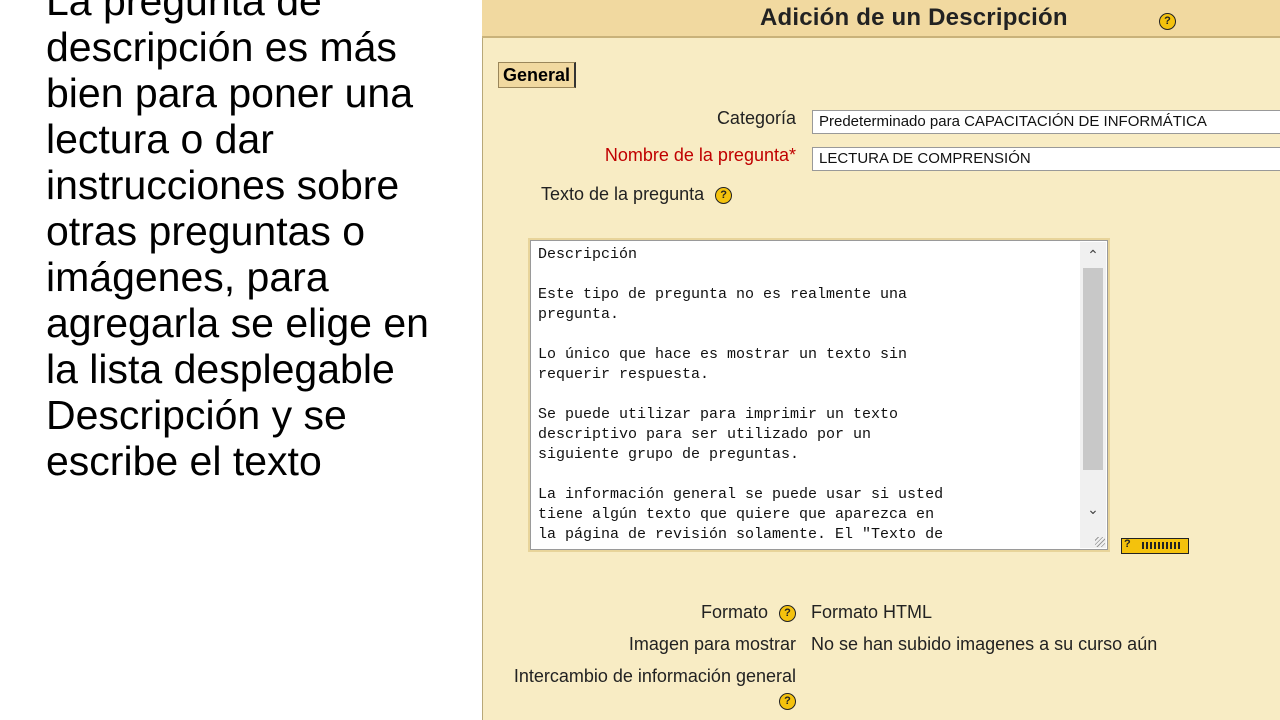 This screenshot has width=1280, height=720. I want to click on image-label: Imagen para mostrar, so click(712, 644).